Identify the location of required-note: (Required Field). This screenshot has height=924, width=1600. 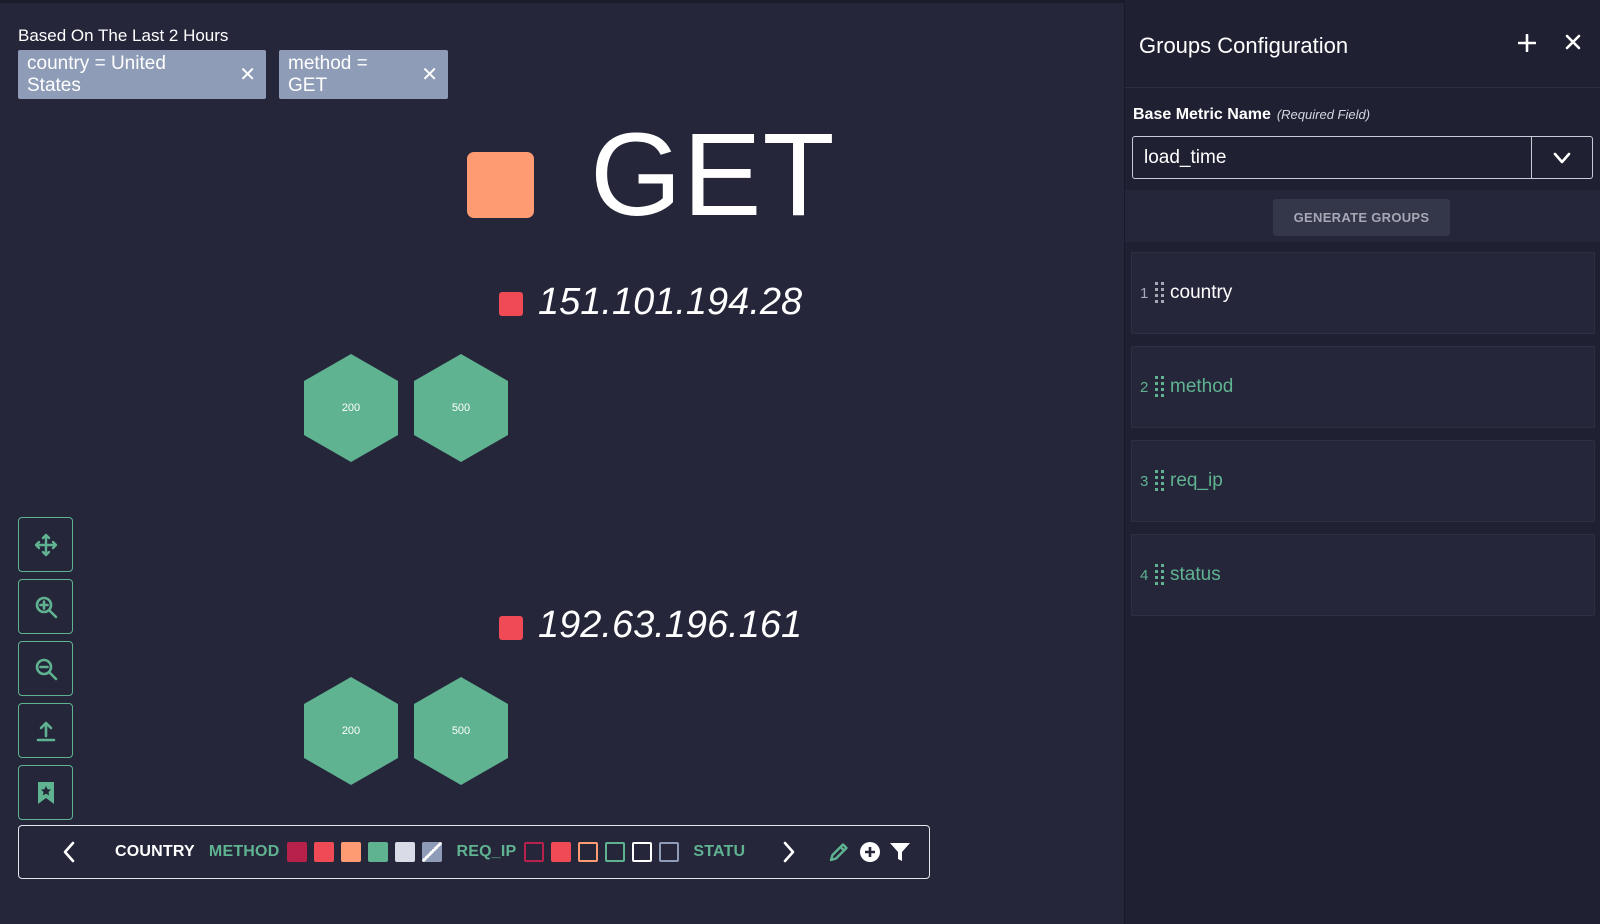
(1323, 114).